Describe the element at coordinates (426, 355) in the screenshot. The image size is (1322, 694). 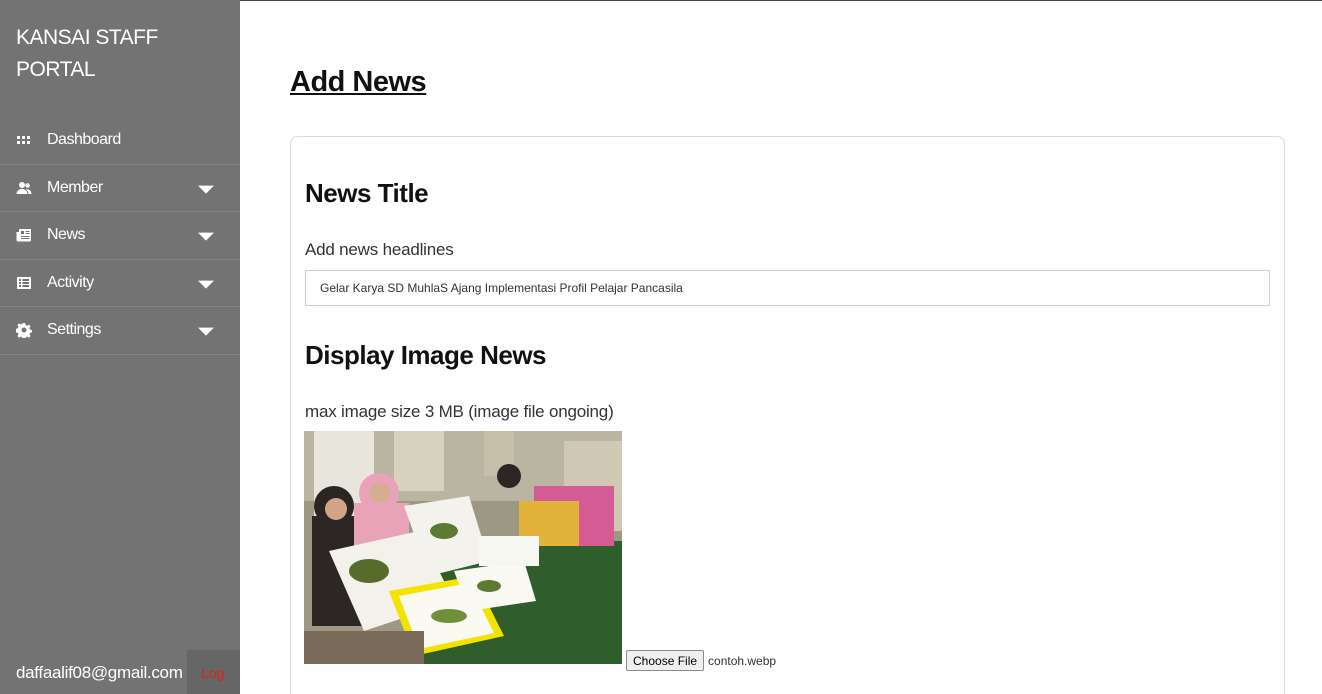
I see `image-heading: Display Image News` at that location.